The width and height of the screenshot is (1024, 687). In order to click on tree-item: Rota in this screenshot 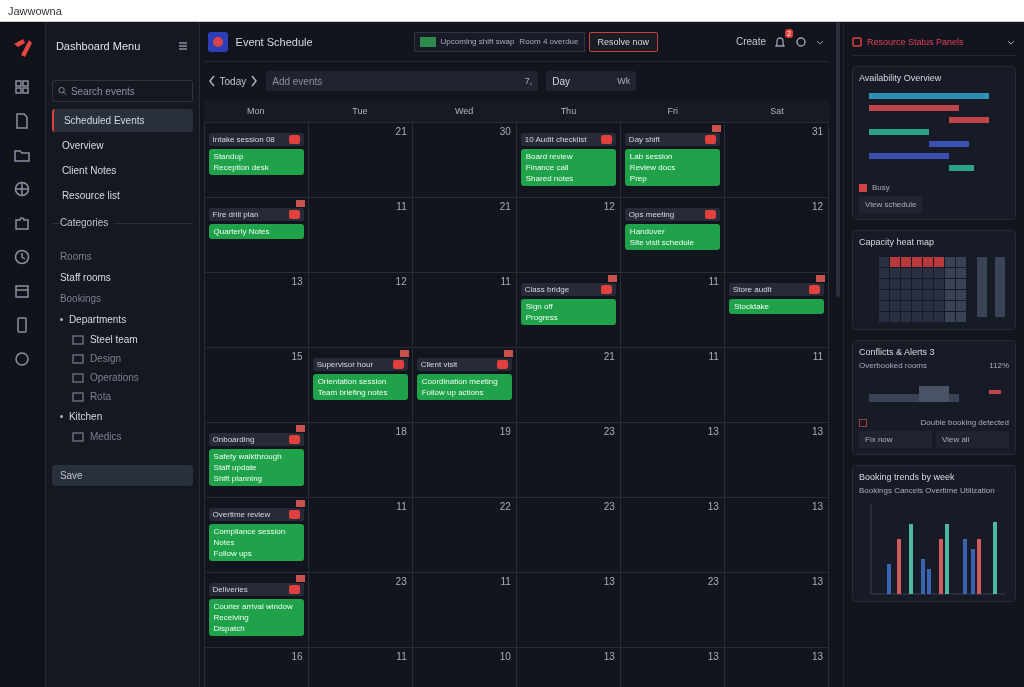, I will do `click(100, 396)`.